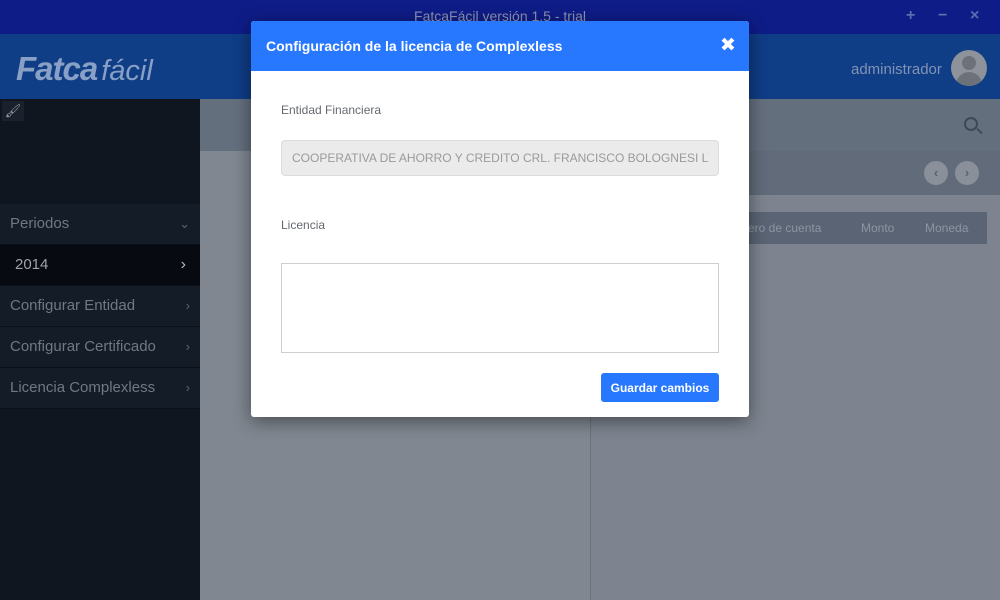  Describe the element at coordinates (84, 68) in the screenshot. I see `app-logo: Fatca fácil` at that location.